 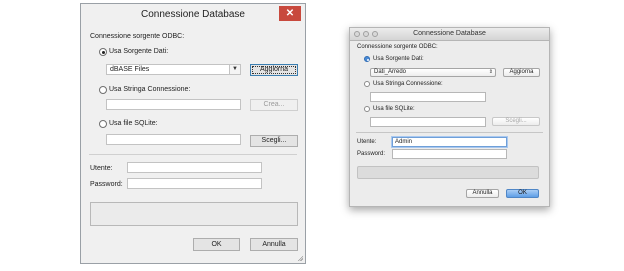 I want to click on mac-titlebar: Connessione Database, so click(x=449, y=34).